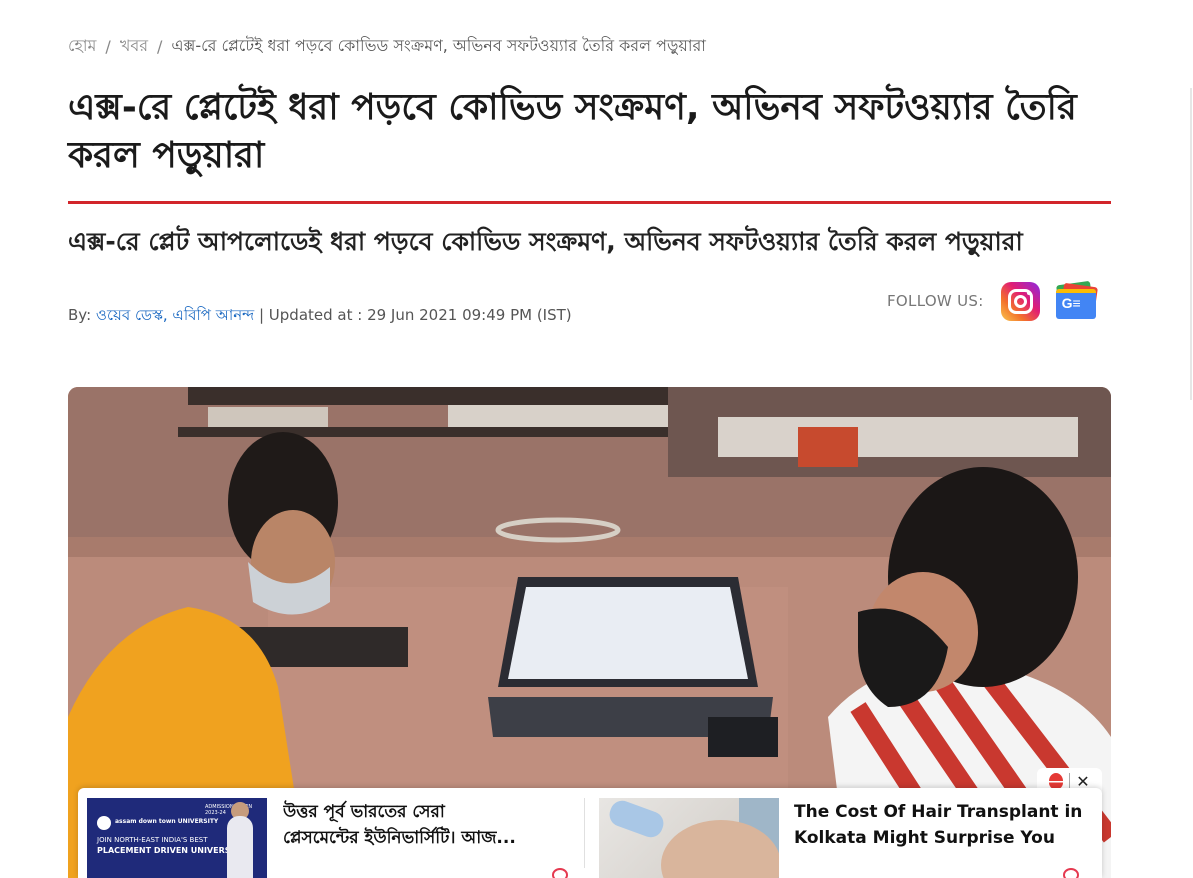  I want to click on instagram-icon, so click(1020, 301).